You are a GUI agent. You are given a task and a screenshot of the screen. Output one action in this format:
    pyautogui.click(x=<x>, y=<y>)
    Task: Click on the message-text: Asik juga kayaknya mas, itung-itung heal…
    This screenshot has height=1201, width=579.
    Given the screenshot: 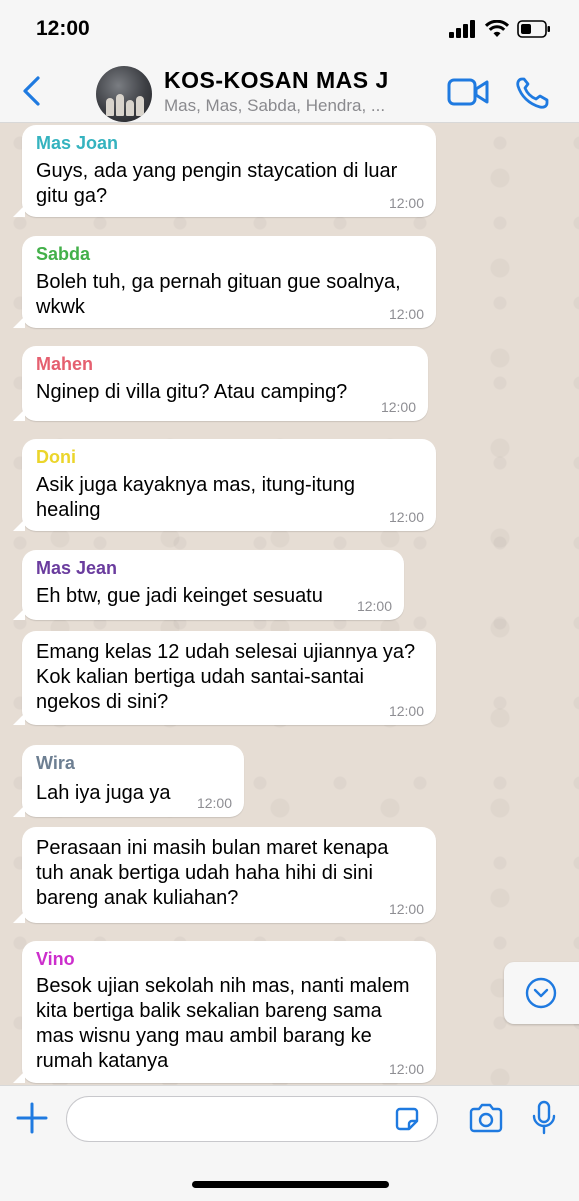 What is the action you would take?
    pyautogui.click(x=196, y=497)
    